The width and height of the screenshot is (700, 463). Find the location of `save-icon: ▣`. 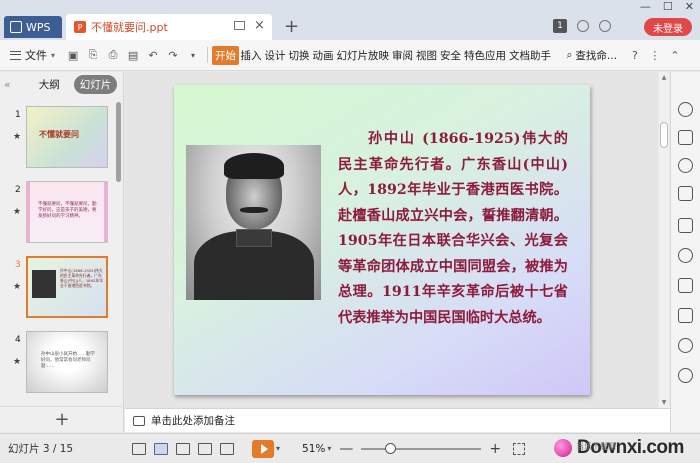

save-icon: ▣ is located at coordinates (73, 55).